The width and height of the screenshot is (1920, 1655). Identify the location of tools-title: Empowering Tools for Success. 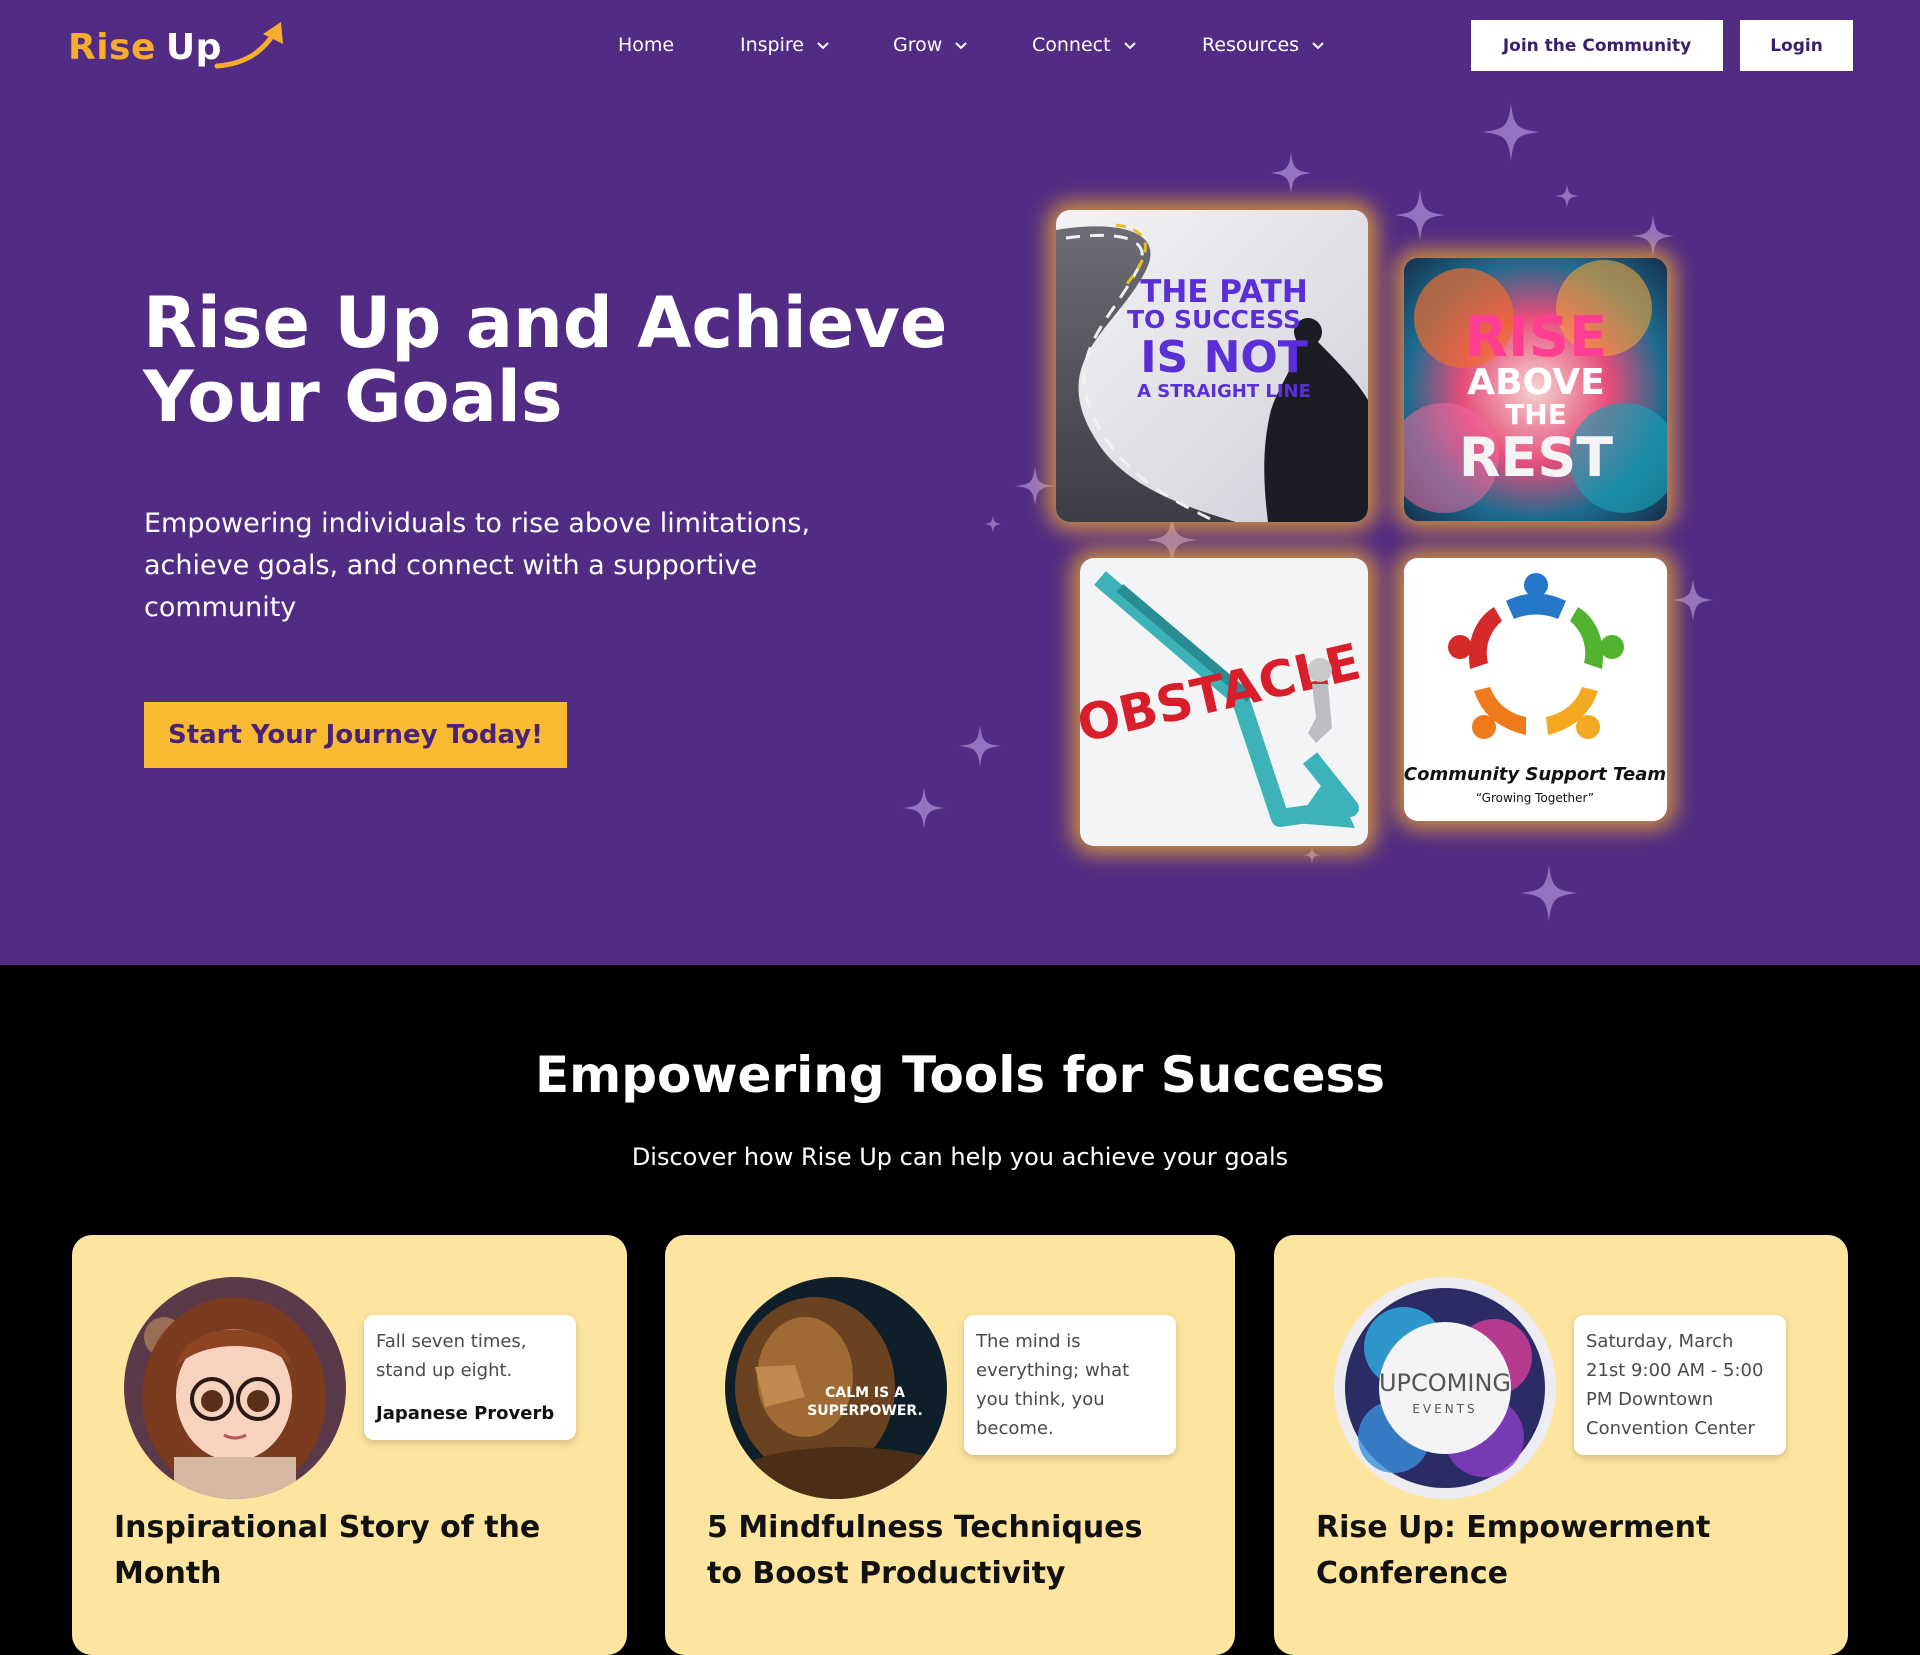
(960, 1075).